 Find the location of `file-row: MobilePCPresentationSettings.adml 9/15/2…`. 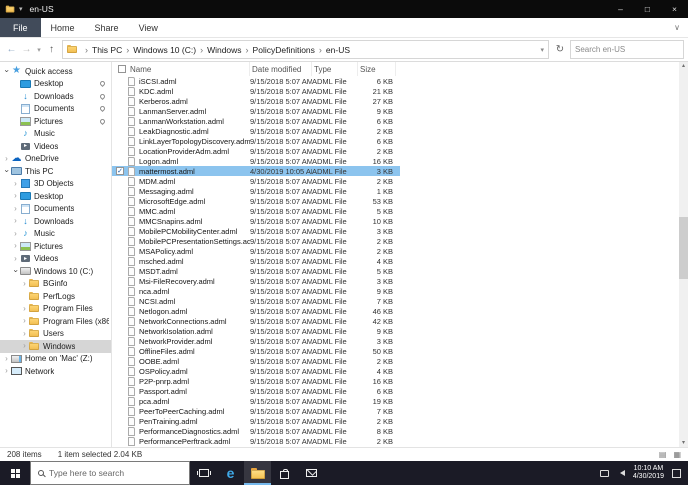

file-row: MobilePCPresentationSettings.adml 9/15/2… is located at coordinates (256, 241).